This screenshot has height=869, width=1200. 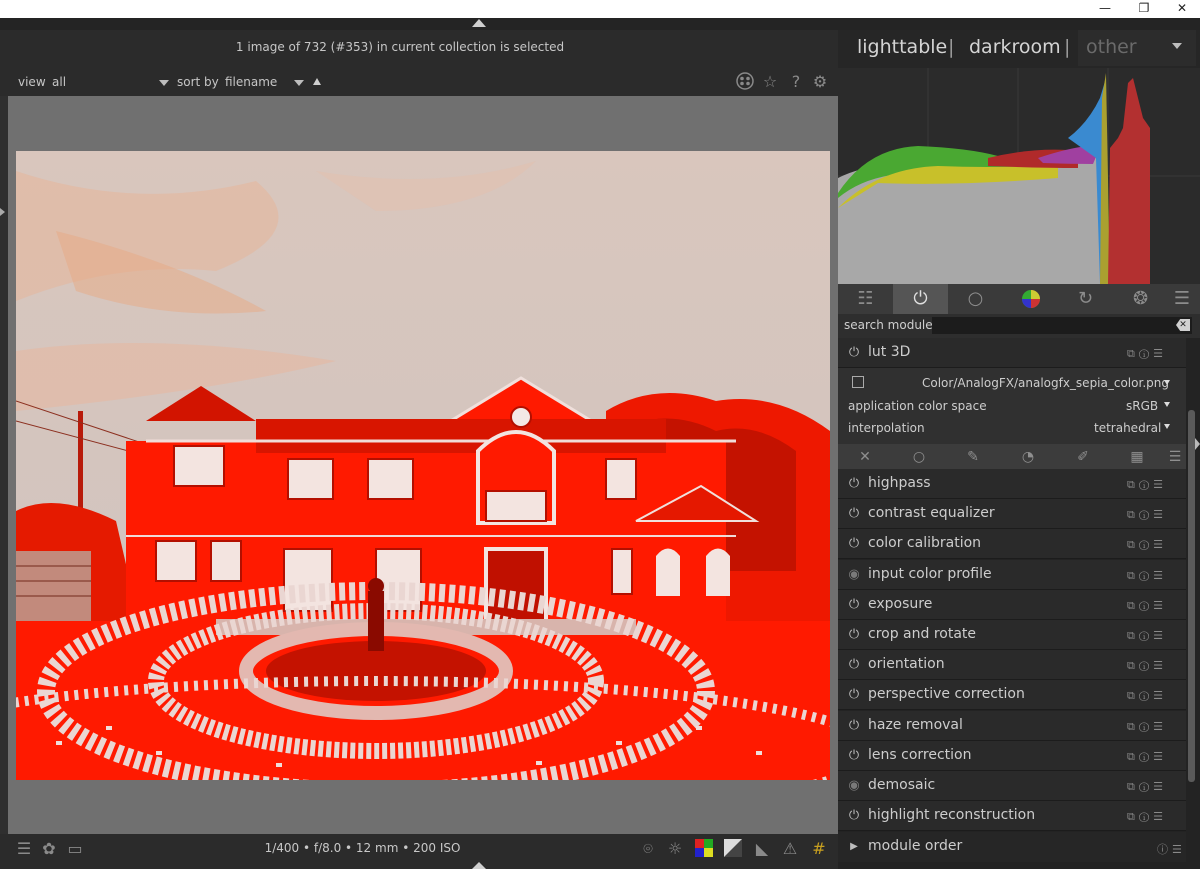 What do you see at coordinates (1137, 457) in the screenshot?
I see `blend-raster-mask-icon: ▦` at bounding box center [1137, 457].